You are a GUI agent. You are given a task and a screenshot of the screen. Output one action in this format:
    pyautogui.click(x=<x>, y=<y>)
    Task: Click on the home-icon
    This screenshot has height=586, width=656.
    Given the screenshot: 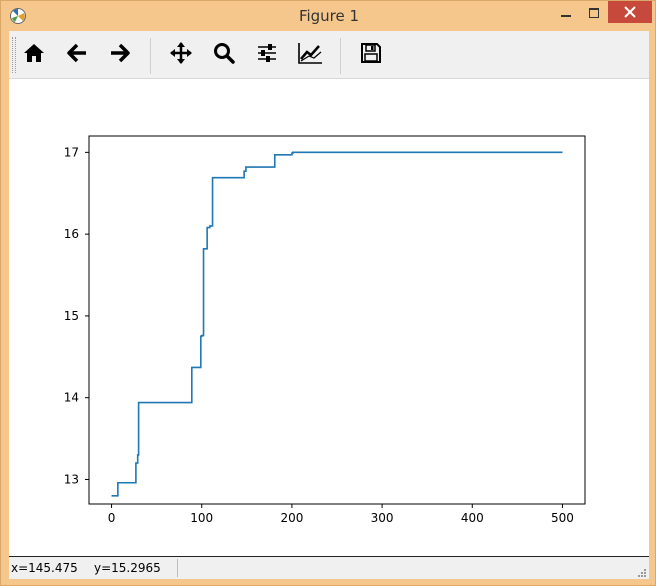 What is the action you would take?
    pyautogui.click(x=34, y=55)
    